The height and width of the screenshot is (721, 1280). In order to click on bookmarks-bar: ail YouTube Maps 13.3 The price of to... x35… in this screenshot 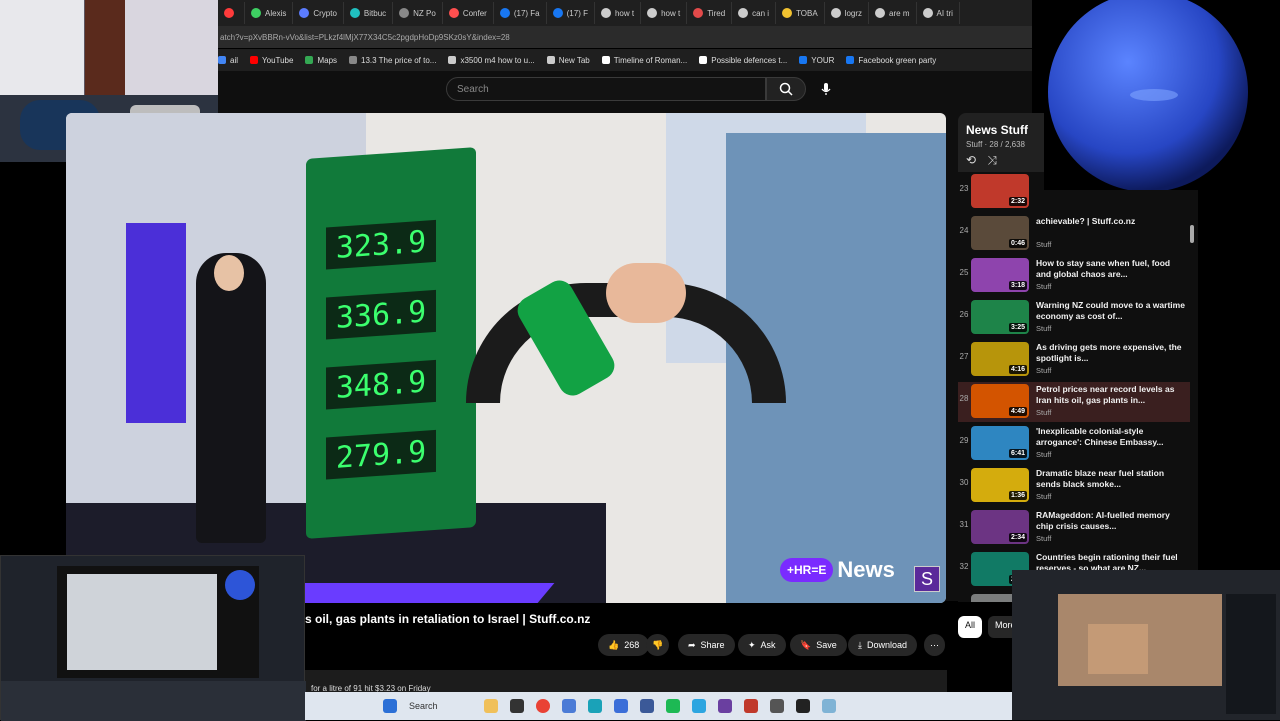, I will do `click(625, 60)`.